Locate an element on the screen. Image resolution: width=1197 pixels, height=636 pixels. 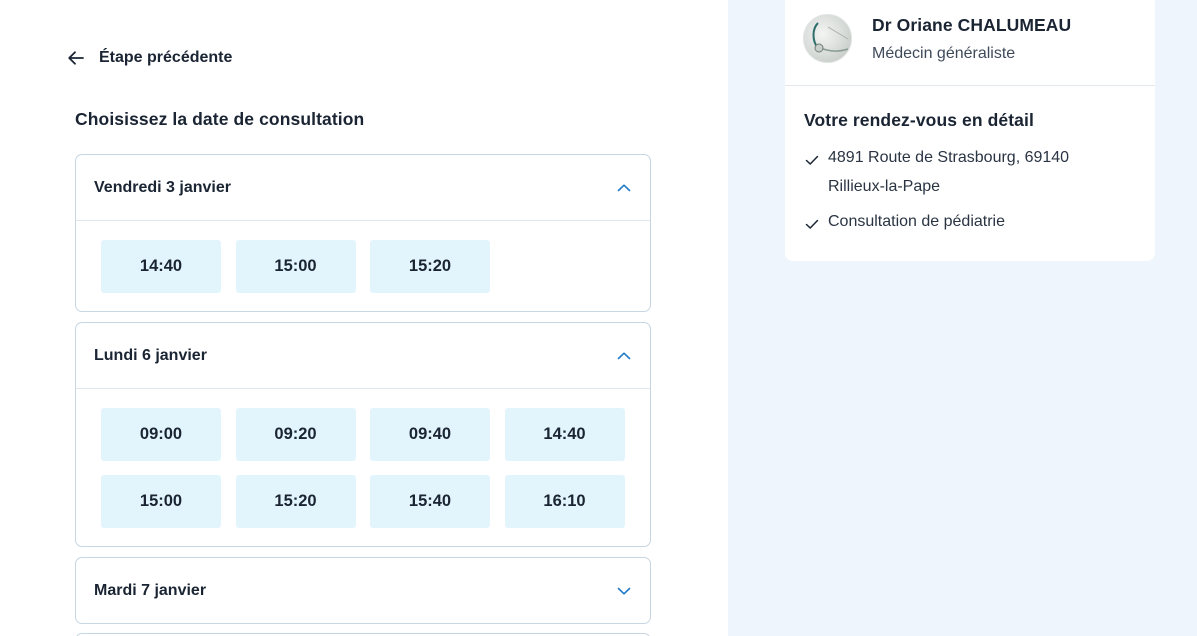
day-header: Lundi 6 janvier is located at coordinates (363, 355).